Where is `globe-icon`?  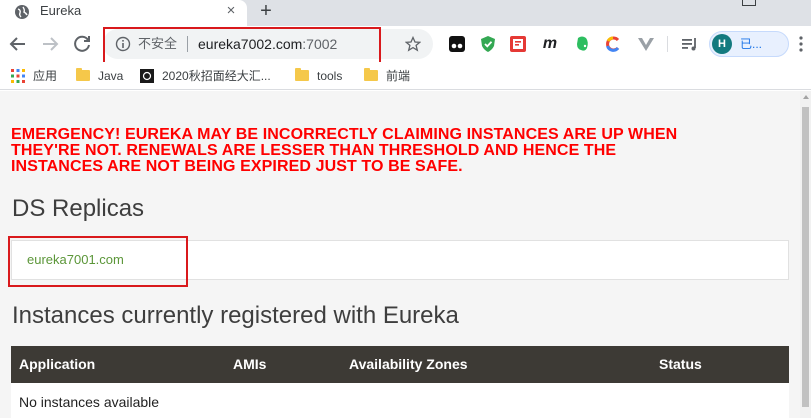
globe-icon is located at coordinates (22, 12).